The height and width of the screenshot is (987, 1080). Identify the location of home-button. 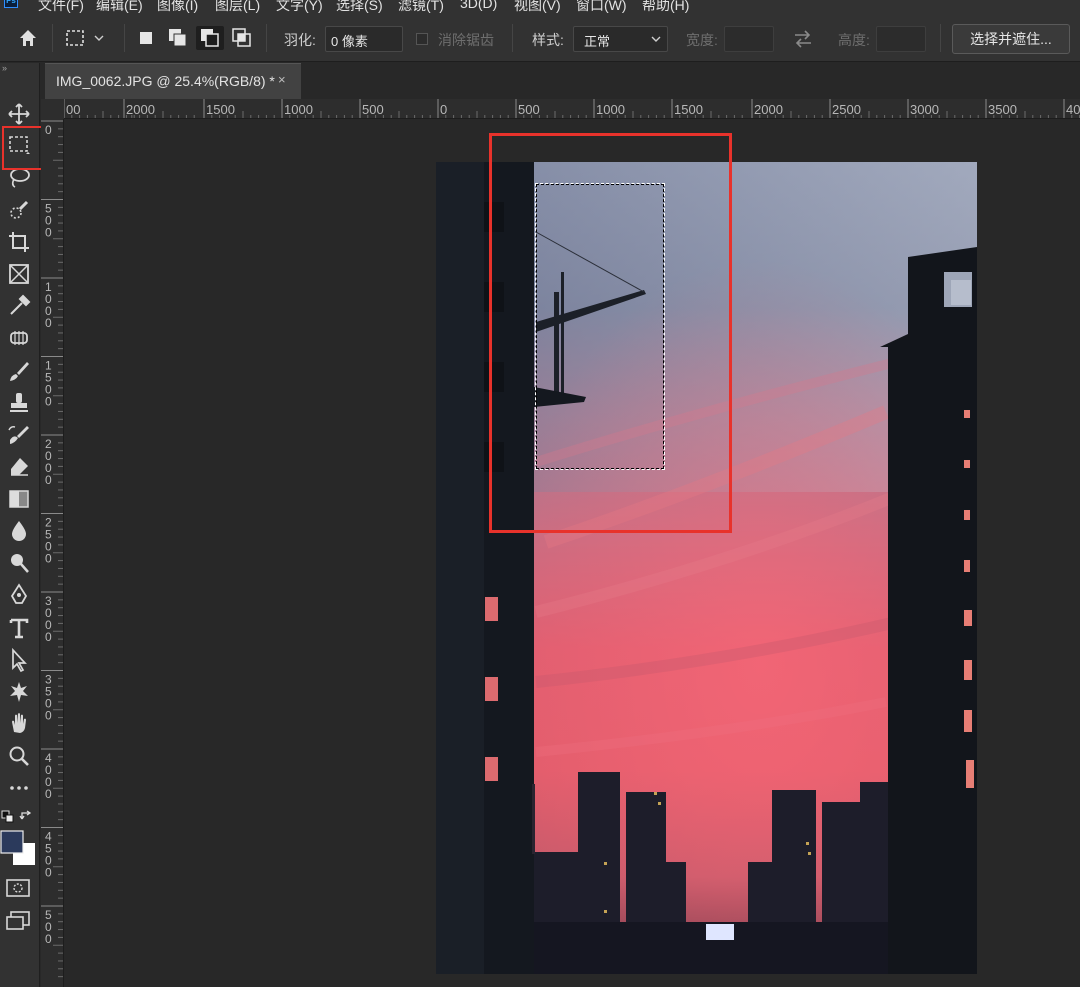
(28, 38).